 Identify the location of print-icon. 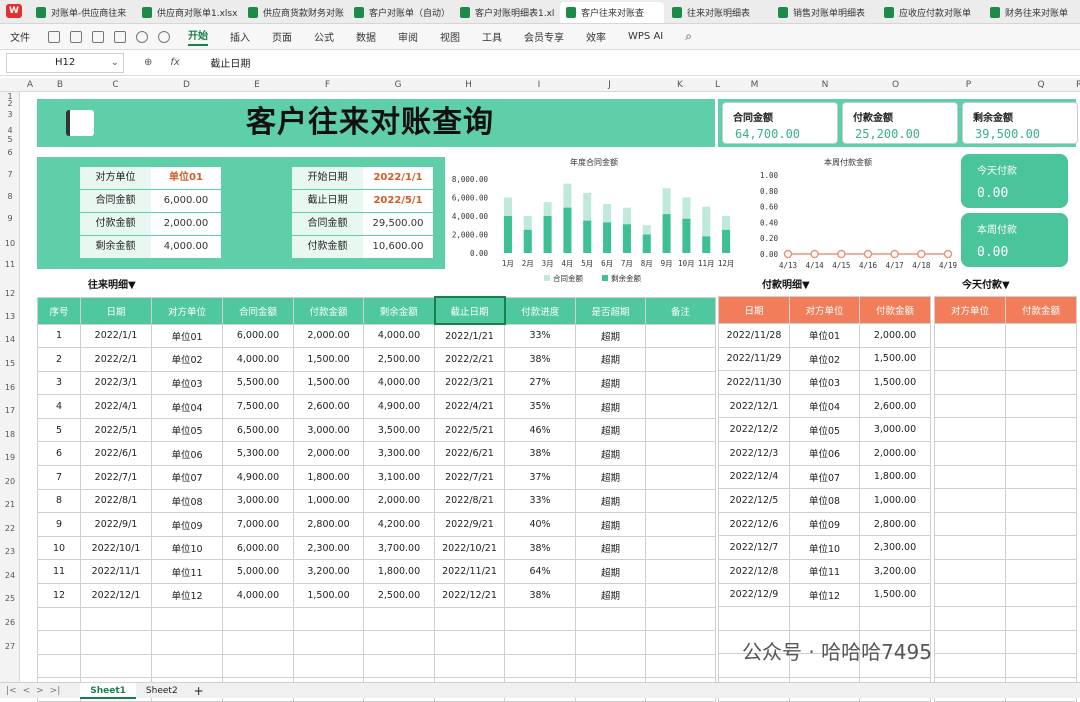
(98, 36).